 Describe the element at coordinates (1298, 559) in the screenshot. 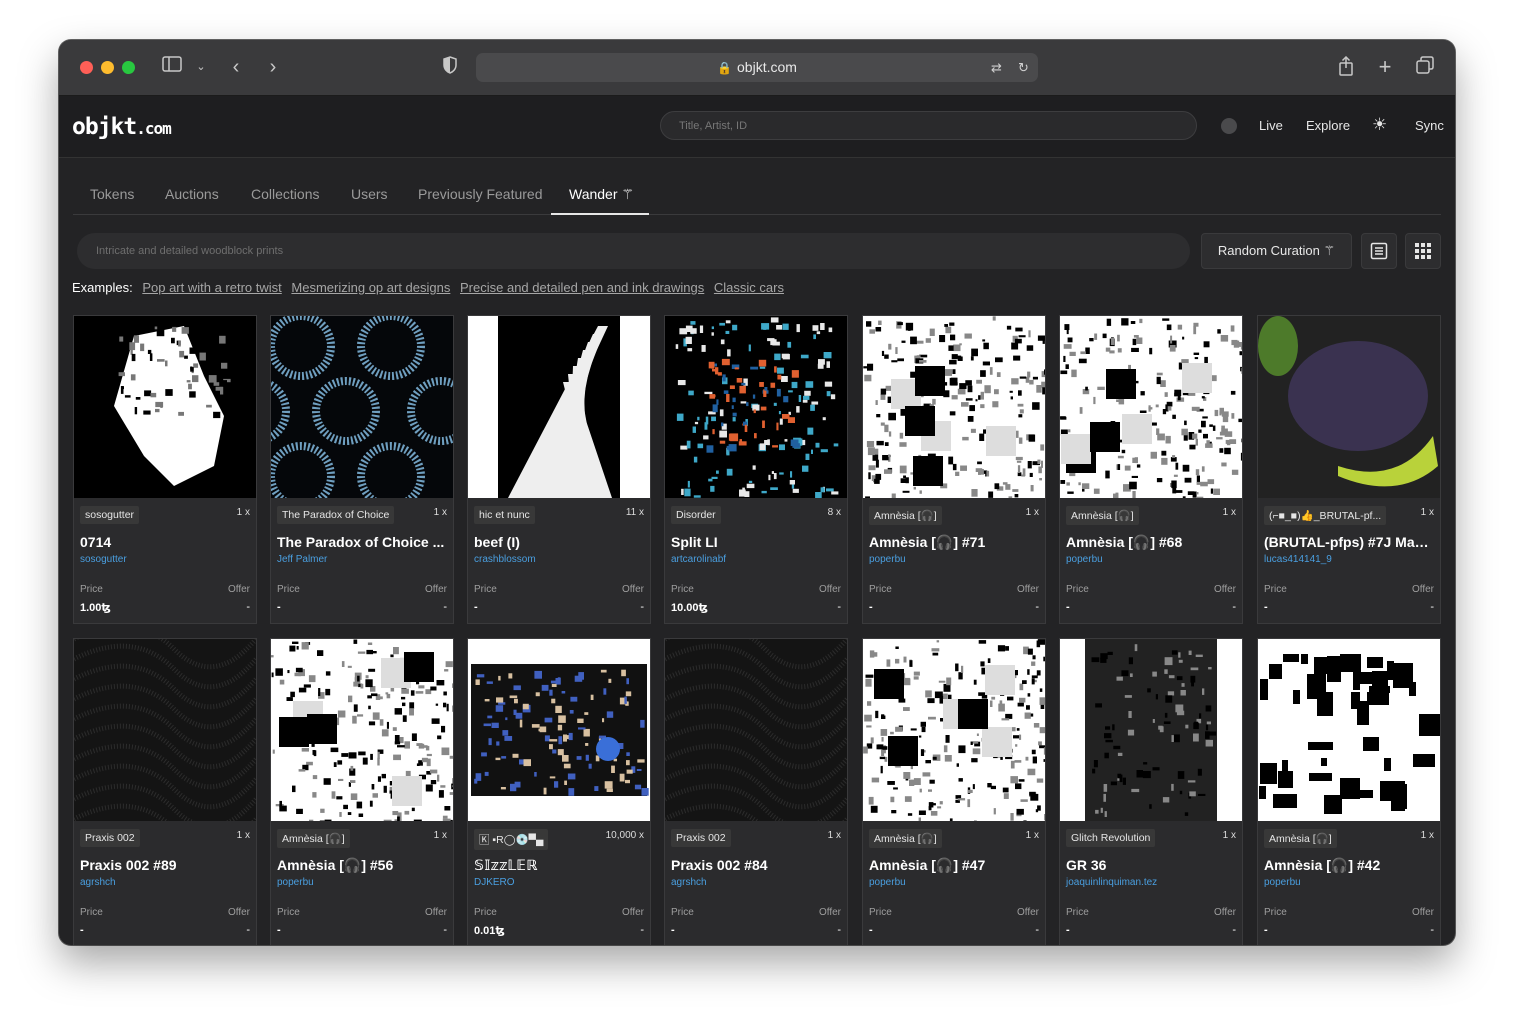

I see `artist-link: lucas414141_9` at that location.